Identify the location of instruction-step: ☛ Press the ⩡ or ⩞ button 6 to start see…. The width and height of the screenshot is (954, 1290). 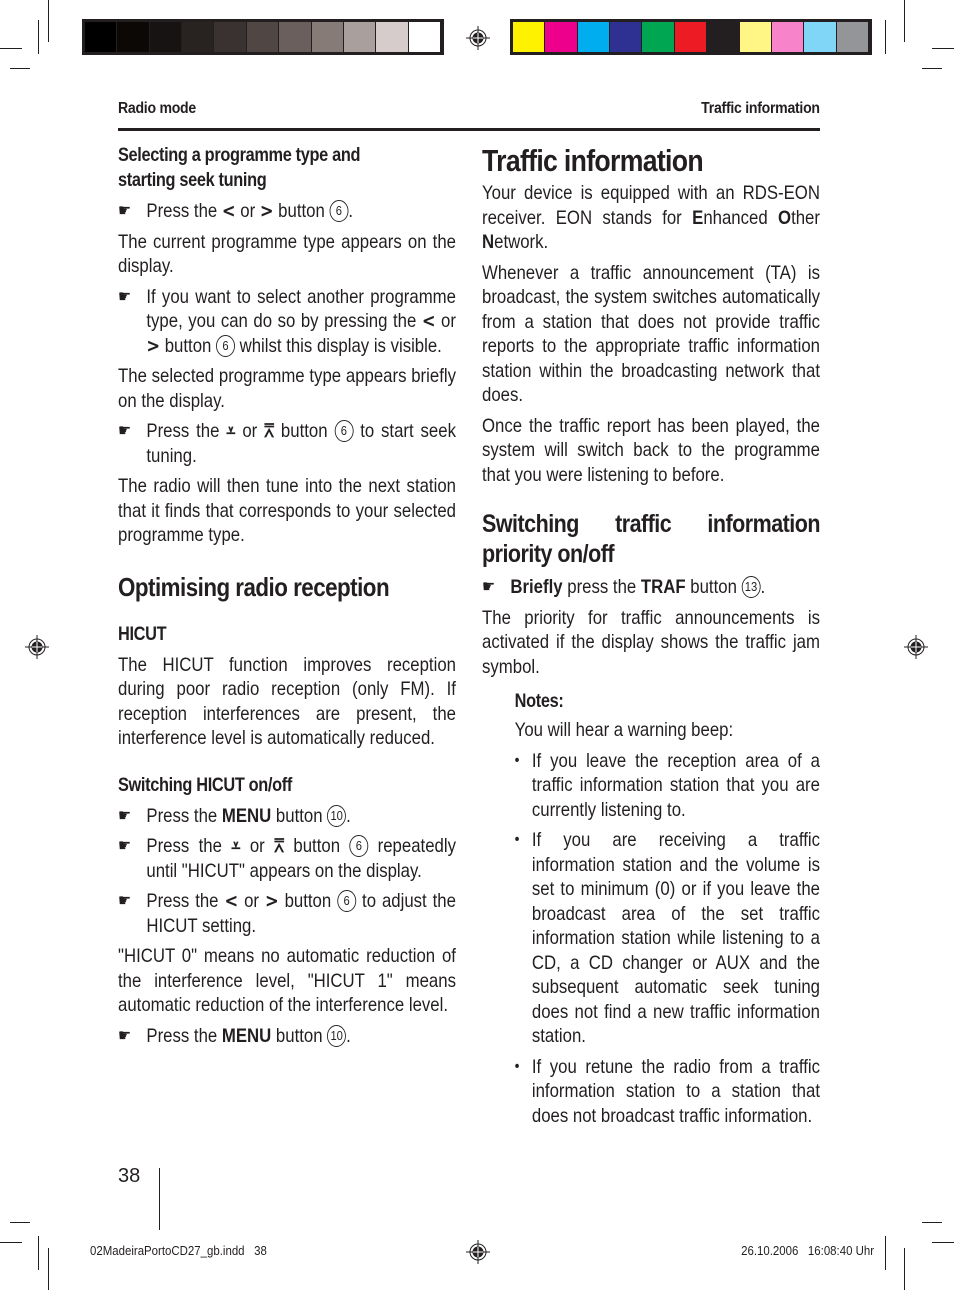
(287, 443).